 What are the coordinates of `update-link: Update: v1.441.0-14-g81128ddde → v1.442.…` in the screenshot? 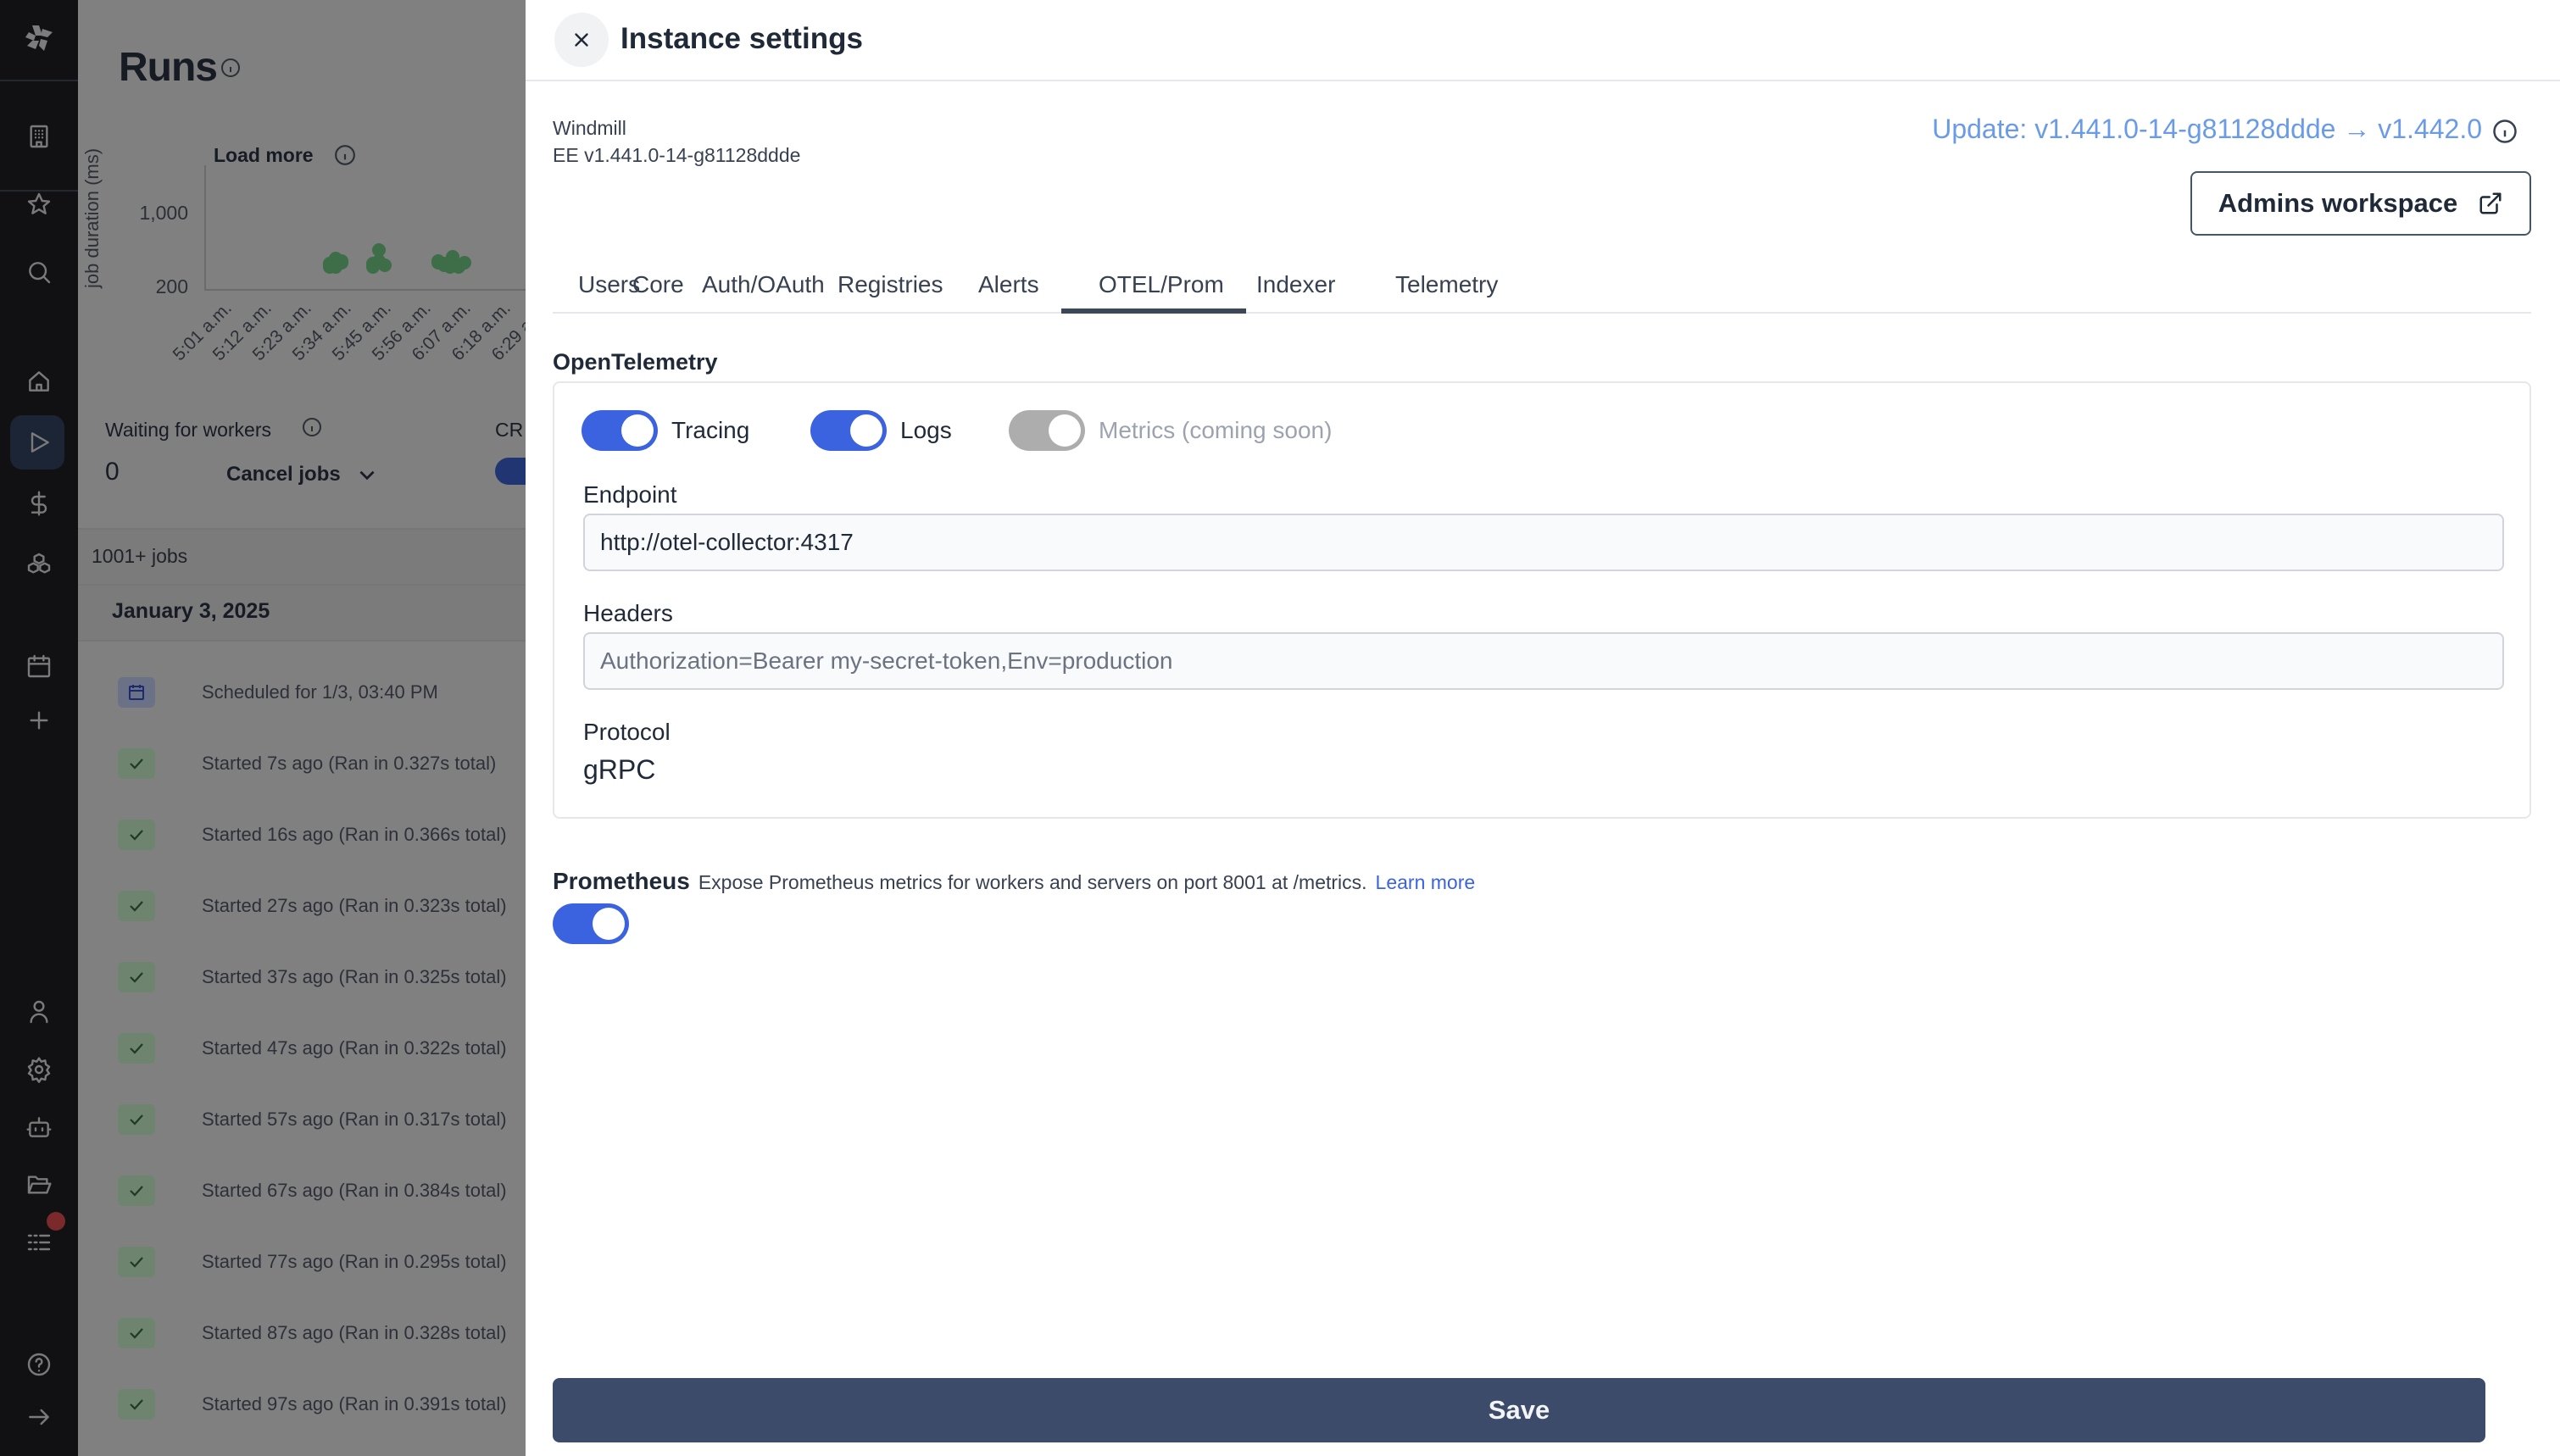 It's located at (2207, 129).